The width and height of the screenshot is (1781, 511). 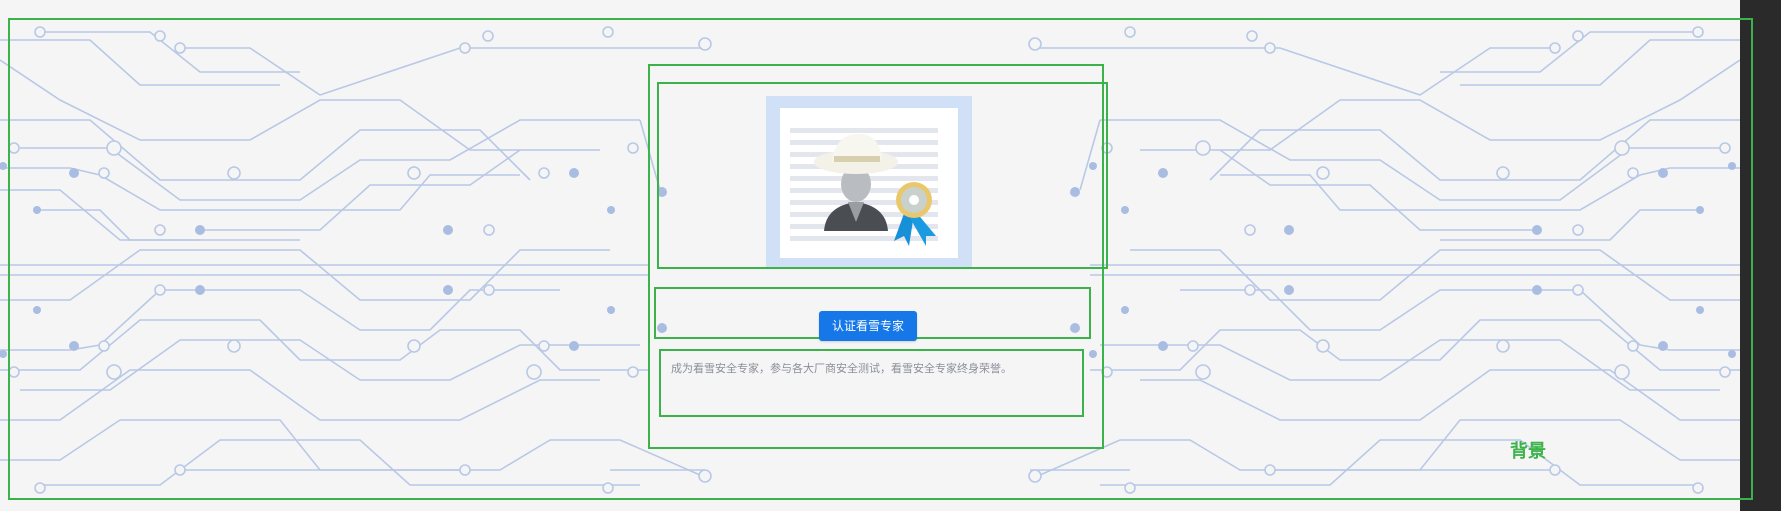 I want to click on certified-expert-hacker-icon, so click(x=869, y=181).